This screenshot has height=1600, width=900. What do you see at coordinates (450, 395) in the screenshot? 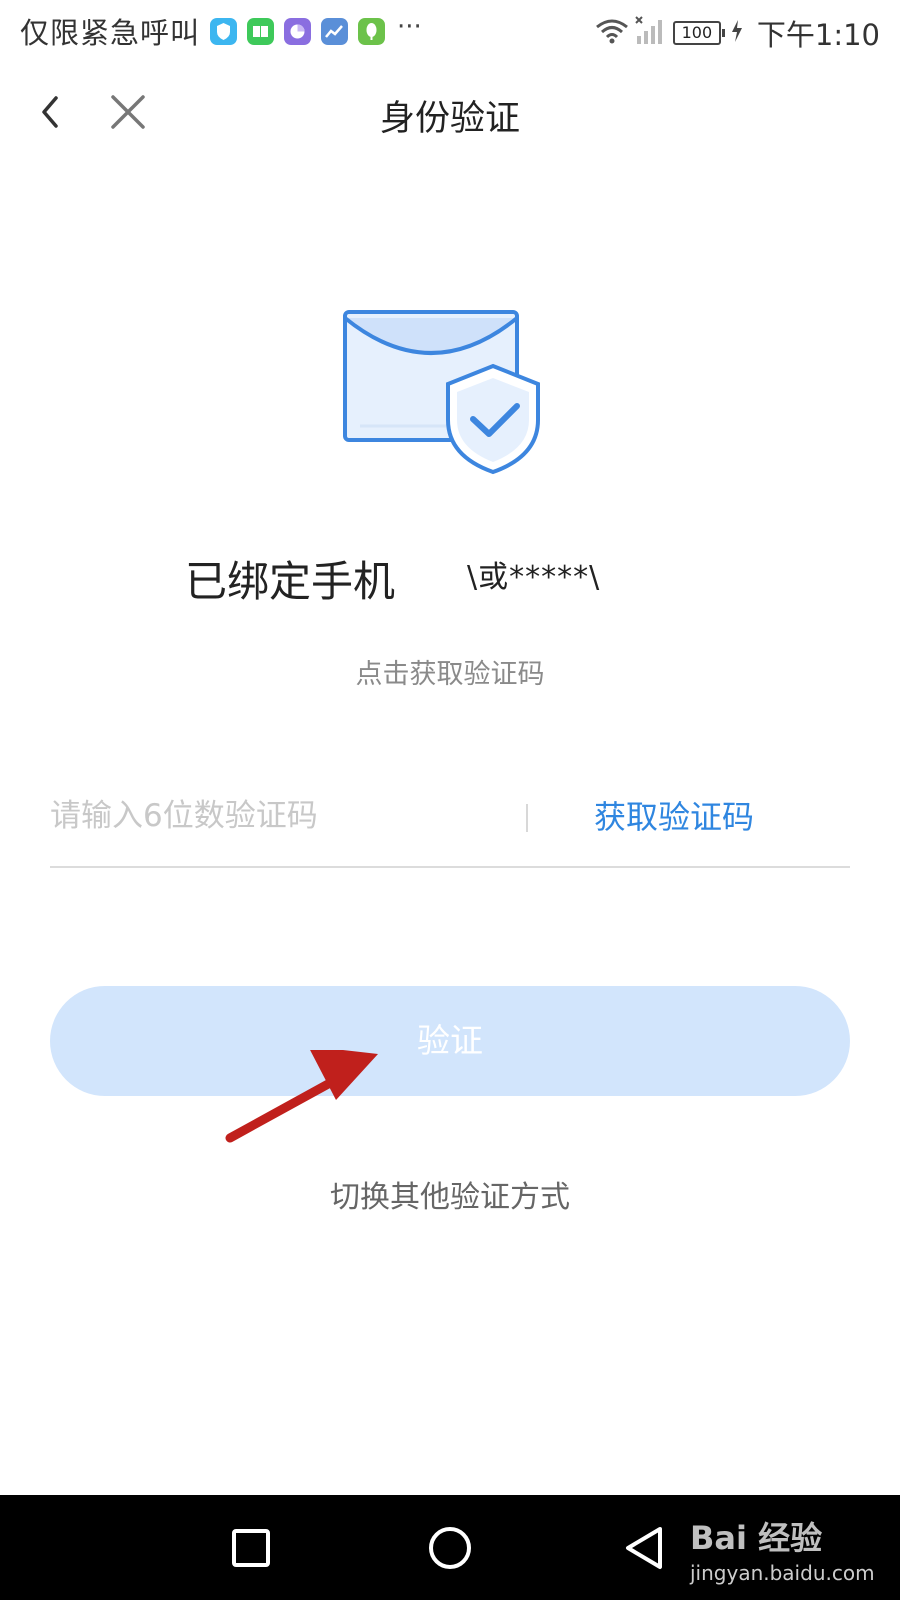
I see `envelope-shield-icon` at bounding box center [450, 395].